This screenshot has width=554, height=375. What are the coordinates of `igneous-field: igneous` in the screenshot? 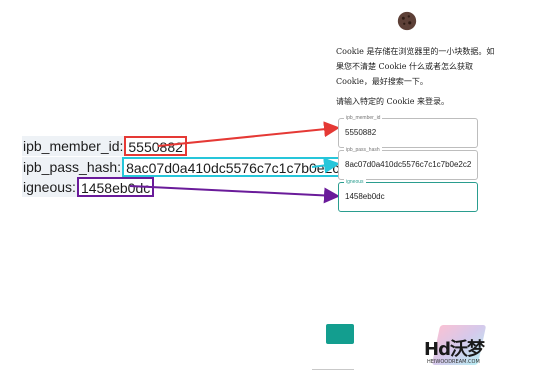 It's located at (408, 195).